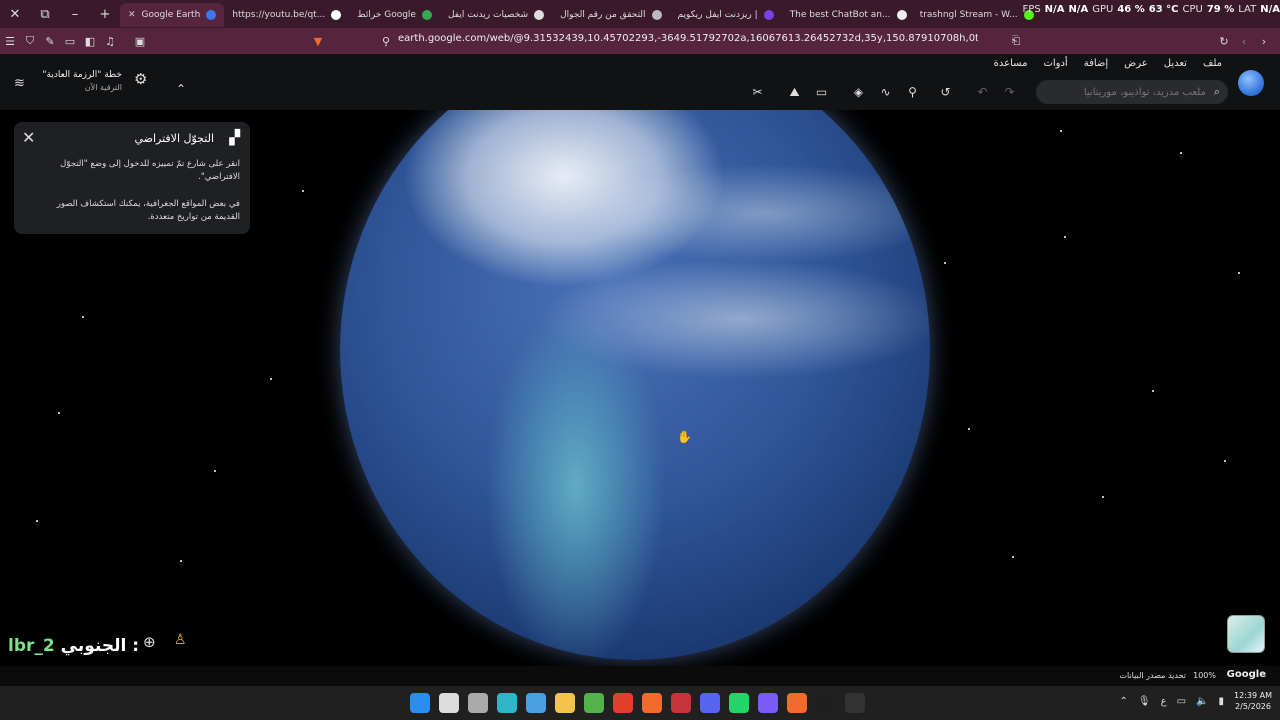 The height and width of the screenshot is (720, 1280). I want to click on menu-item: عرض, so click(1136, 63).